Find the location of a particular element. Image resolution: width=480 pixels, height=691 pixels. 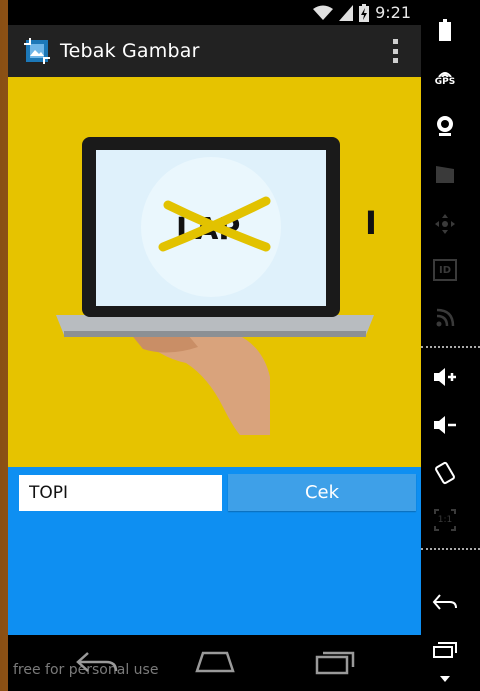

rss-icon is located at coordinates (445, 318).